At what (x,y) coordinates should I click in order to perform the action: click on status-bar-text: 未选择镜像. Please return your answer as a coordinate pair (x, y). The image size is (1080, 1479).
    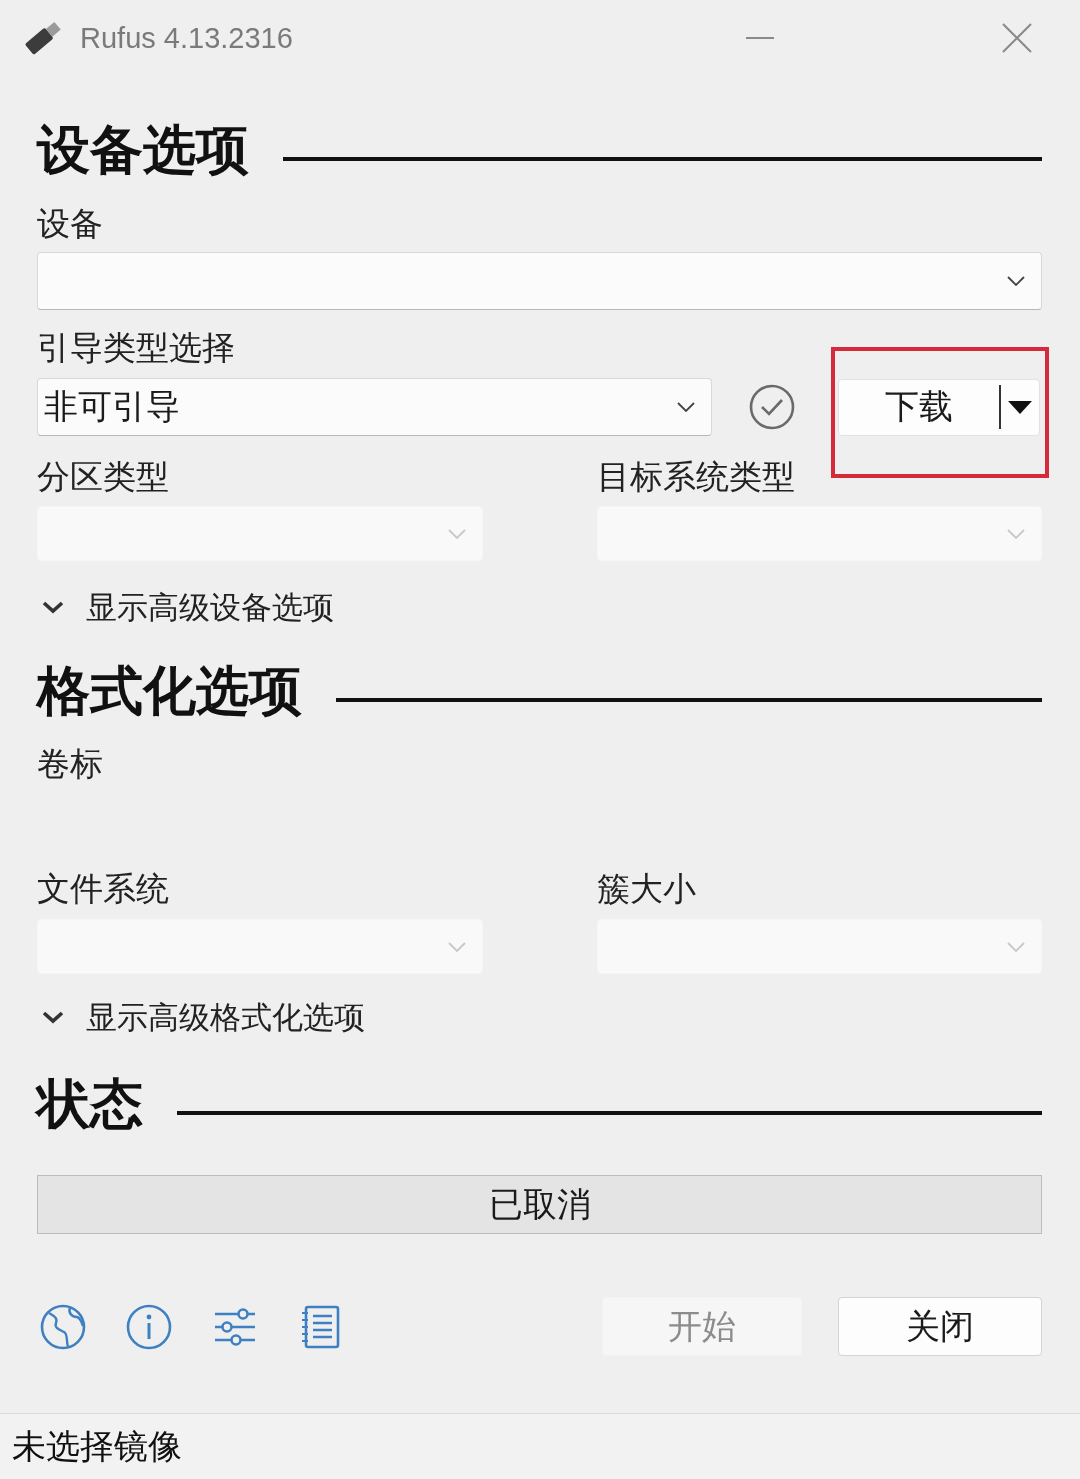
    Looking at the image, I should click on (97, 1446).